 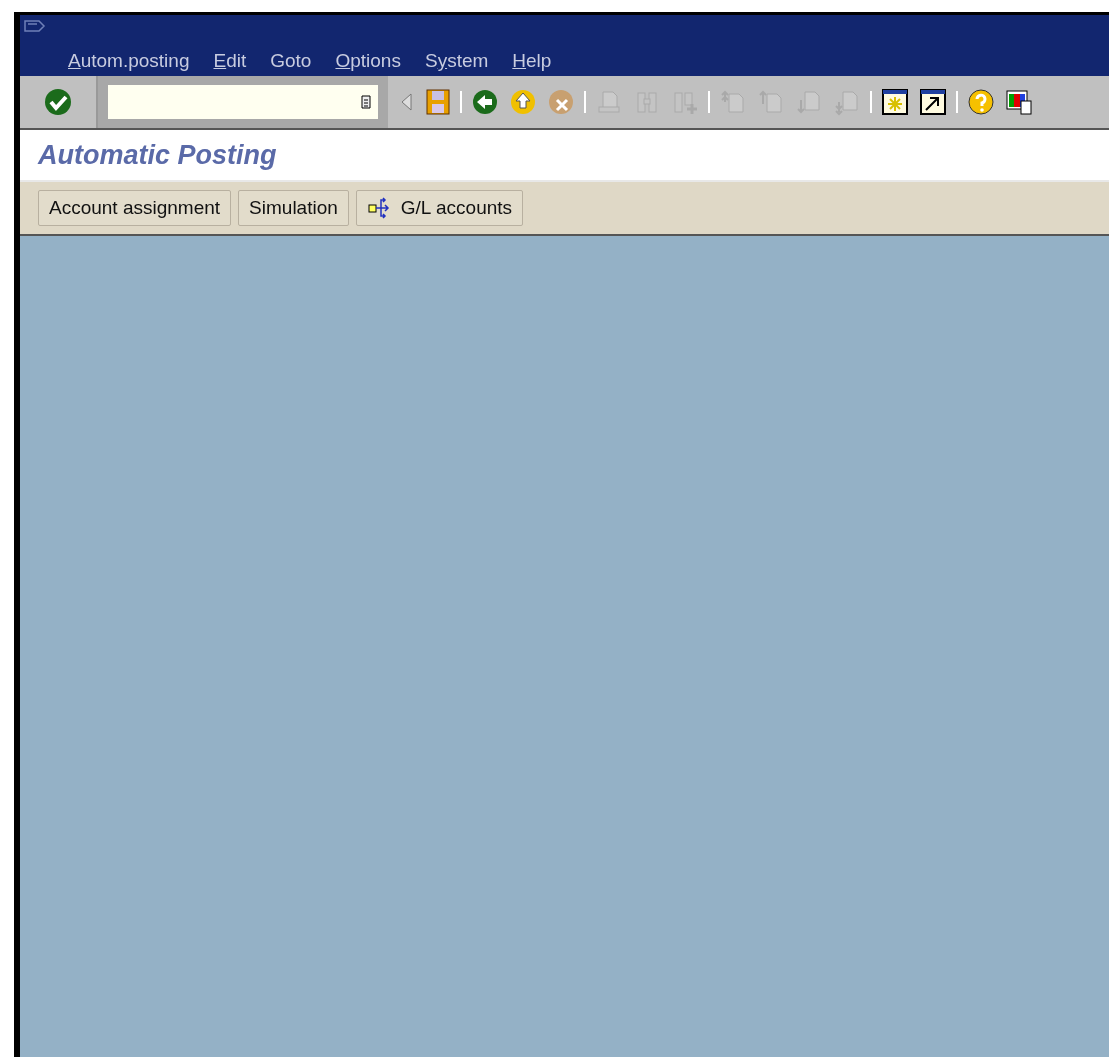 What do you see at coordinates (438, 102) in the screenshot?
I see `save-icon` at bounding box center [438, 102].